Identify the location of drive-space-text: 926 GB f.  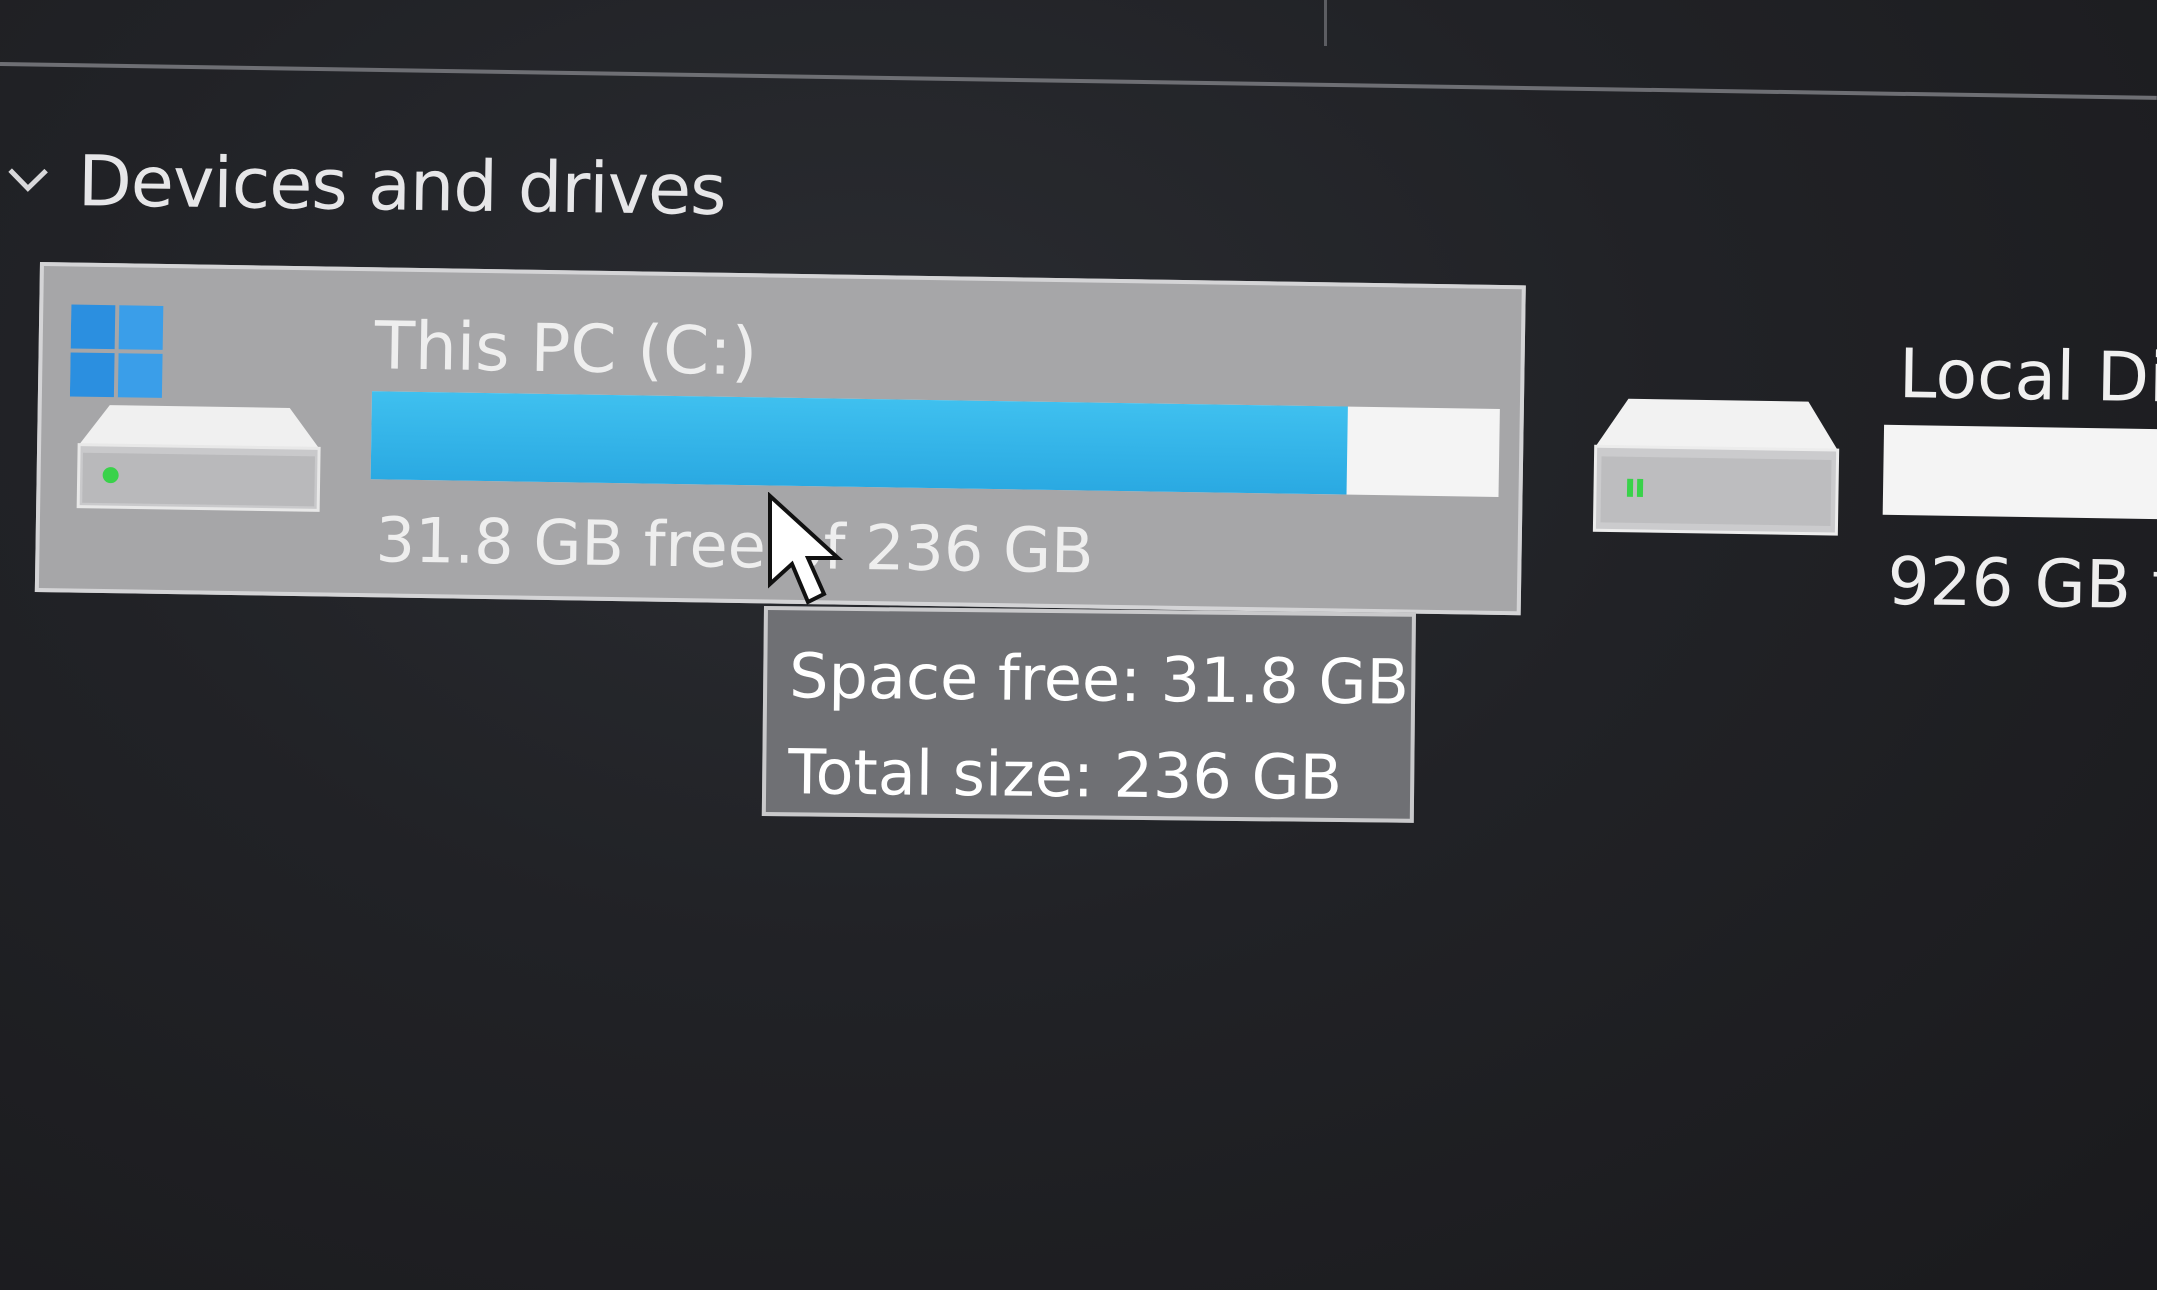
(2022, 583).